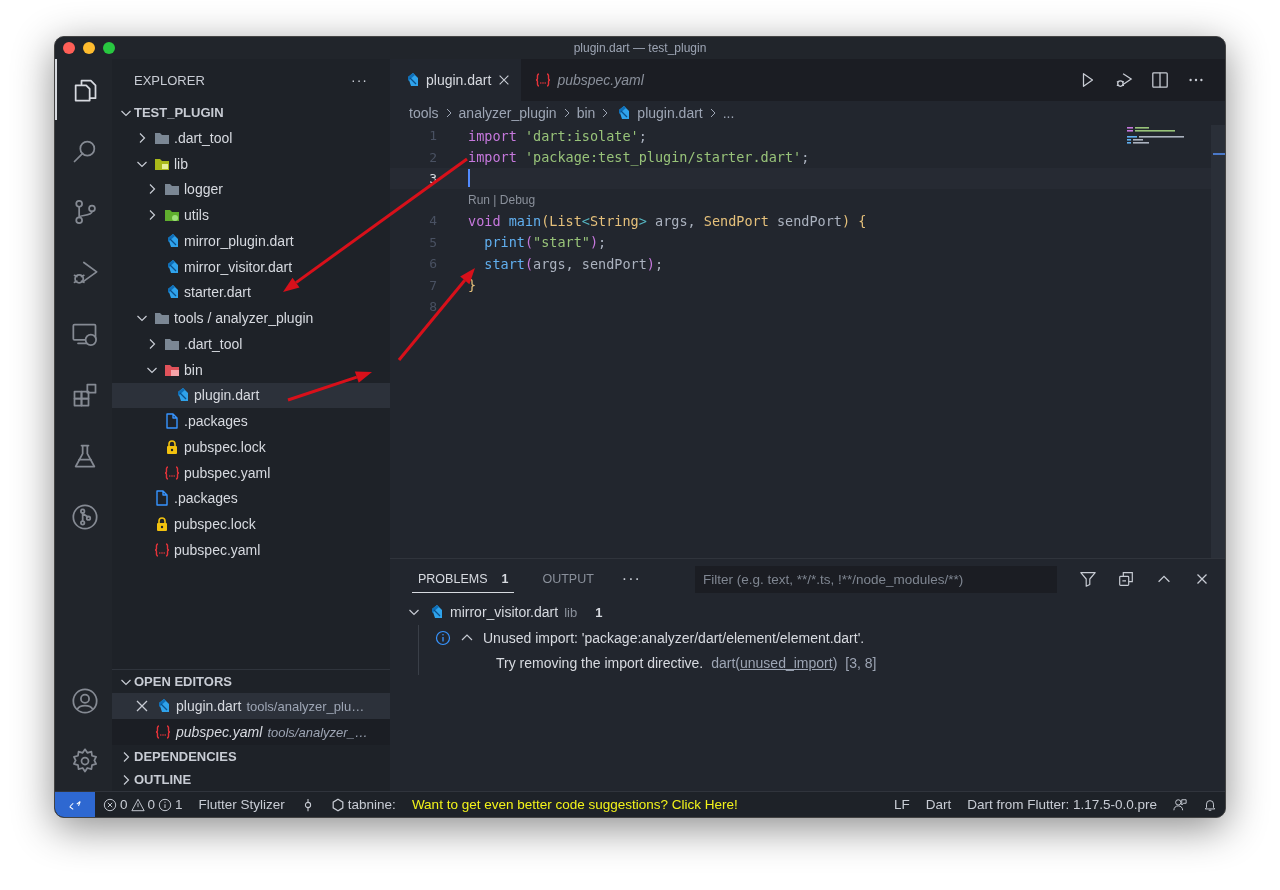 The height and width of the screenshot is (890, 1280). What do you see at coordinates (69, 48) in the screenshot?
I see `close-window-button` at bounding box center [69, 48].